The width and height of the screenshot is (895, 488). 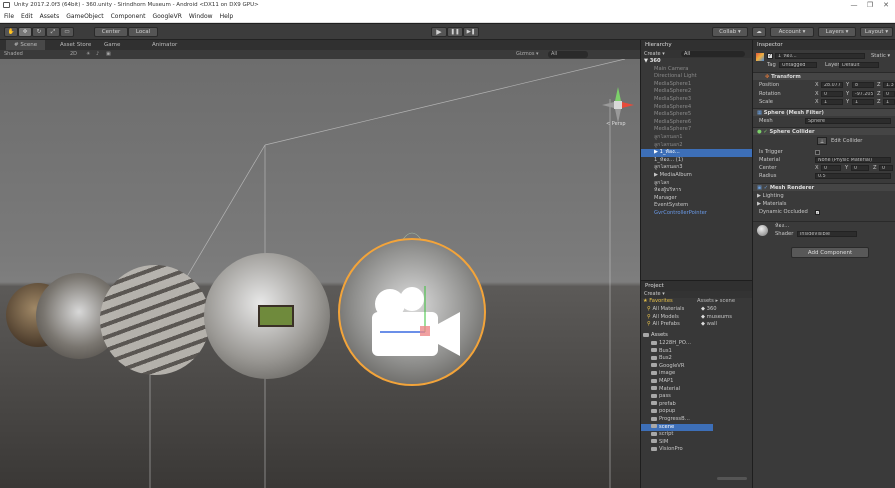 I want to click on tab-game: Game, so click(x=112, y=45).